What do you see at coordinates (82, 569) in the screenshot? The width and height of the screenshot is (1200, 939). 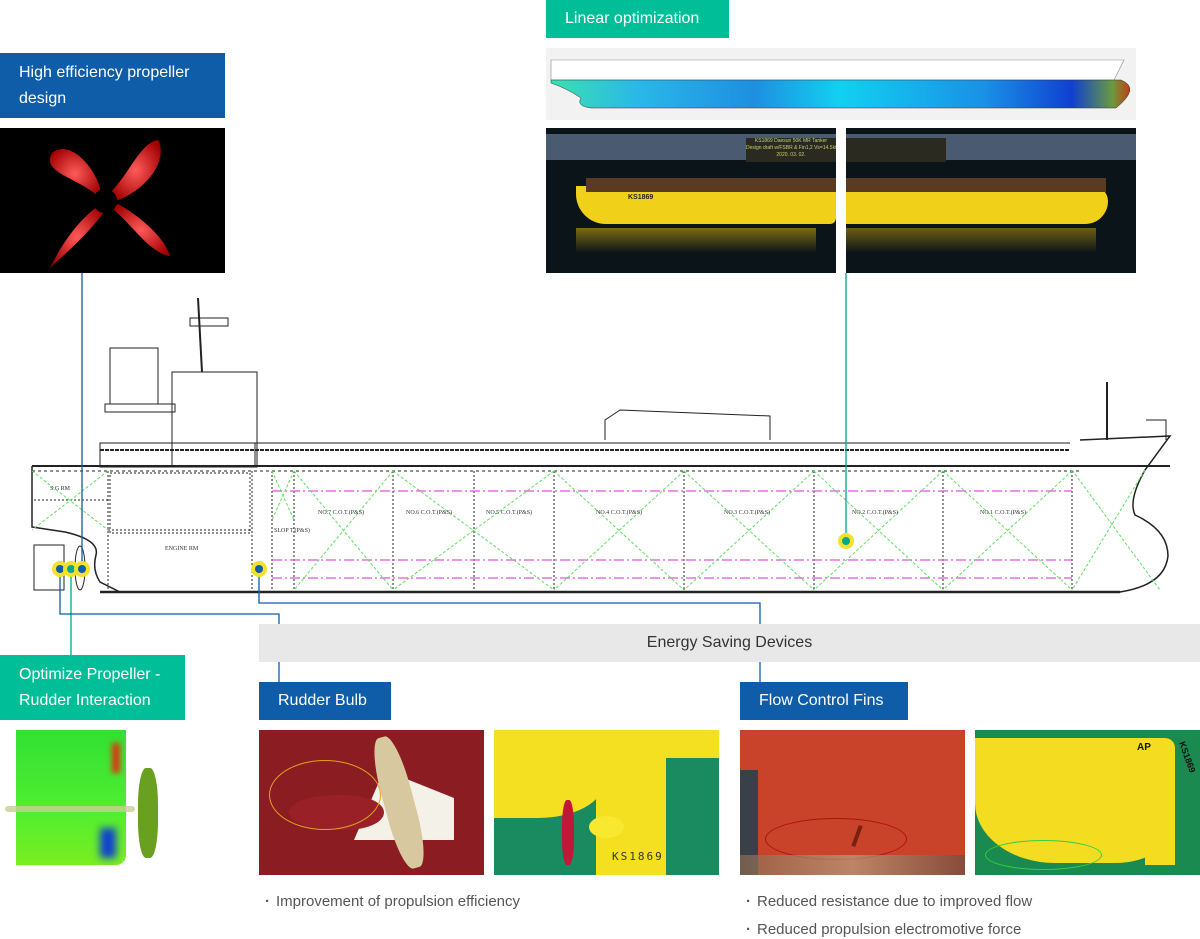 I see `marker-propeller-design` at bounding box center [82, 569].